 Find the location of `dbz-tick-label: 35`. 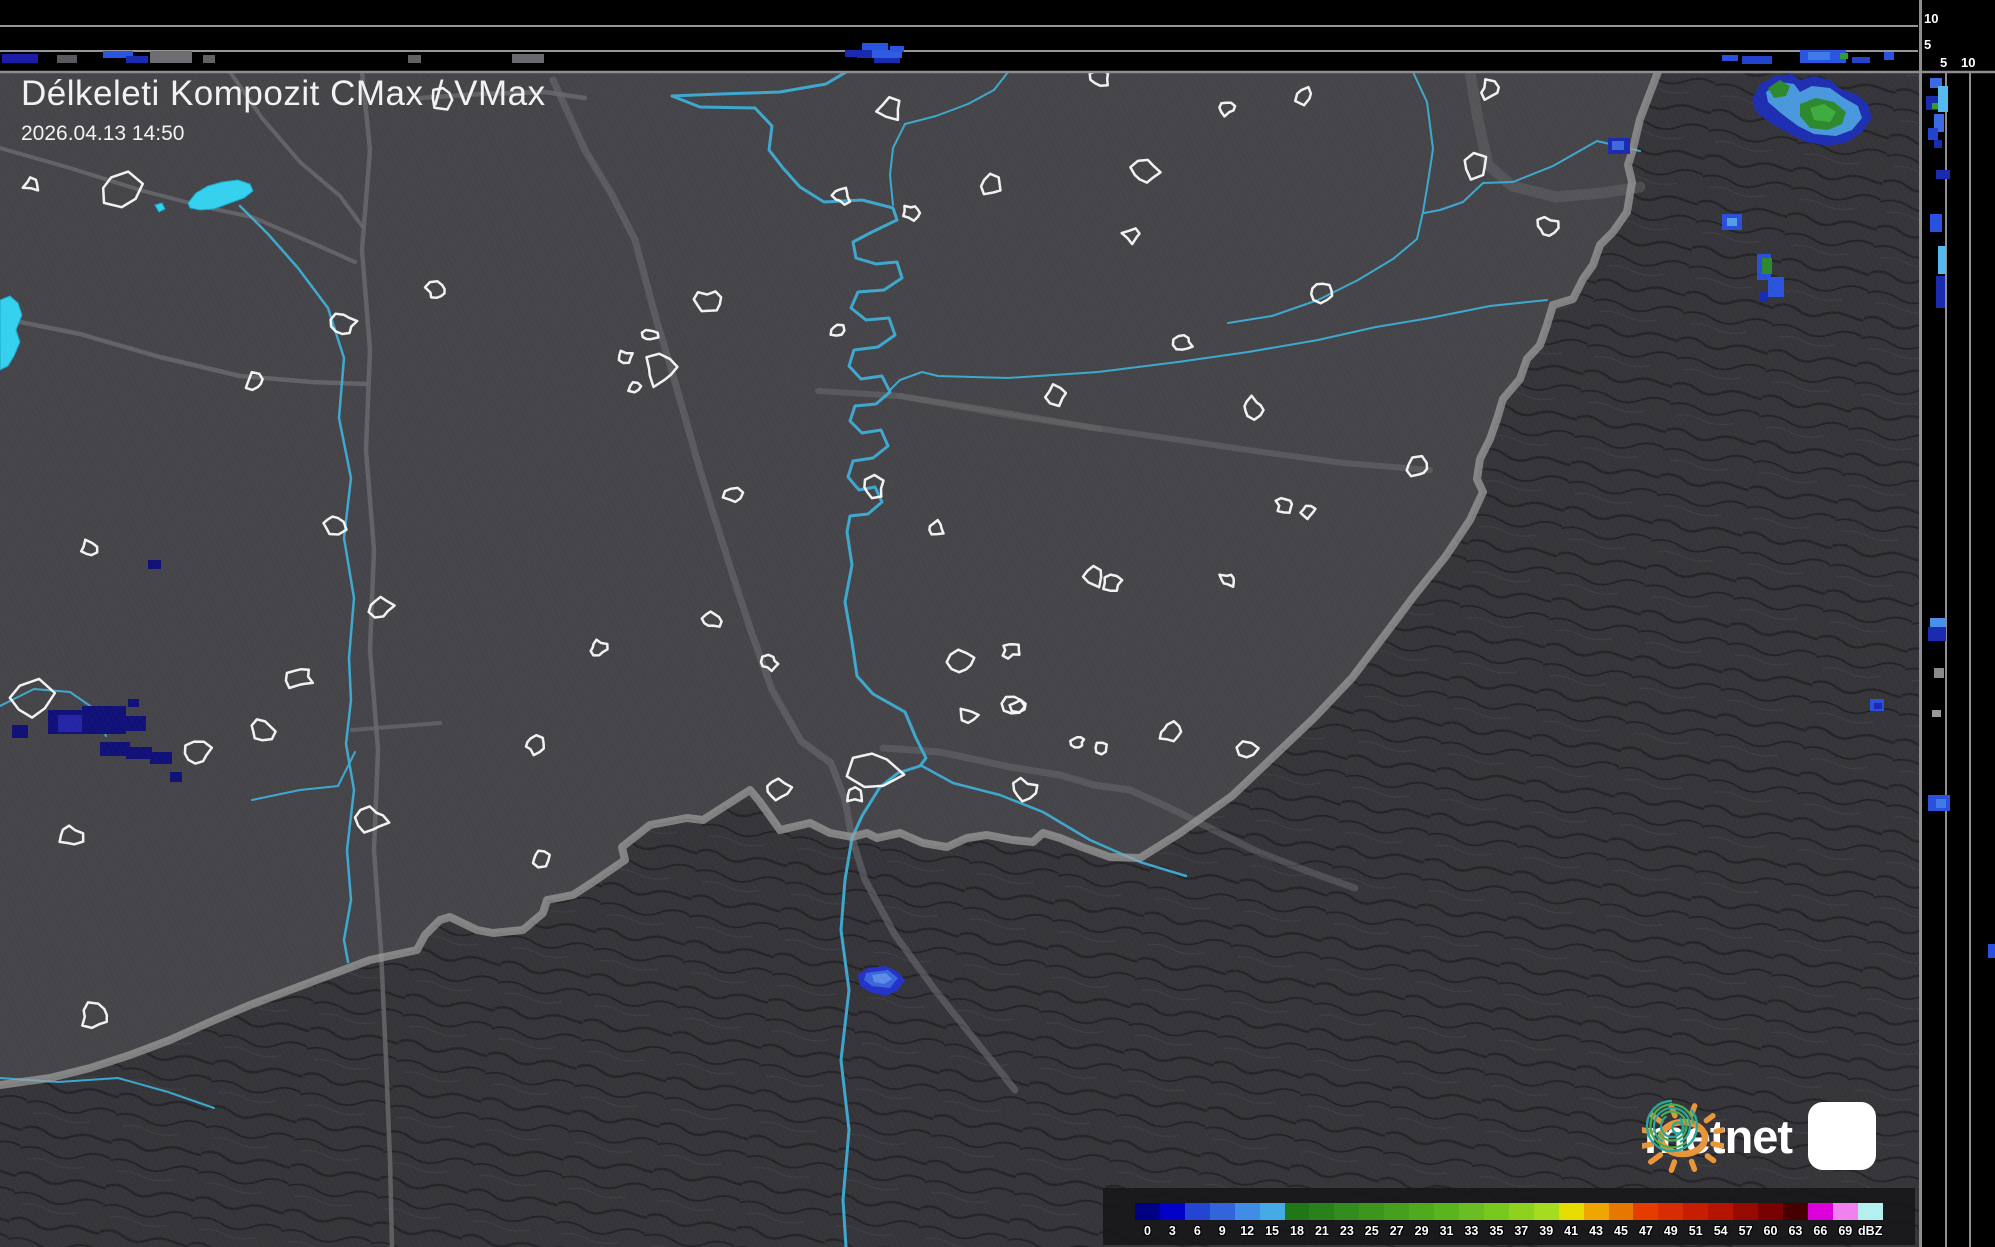

dbz-tick-label: 35 is located at coordinates (1496, 1231).